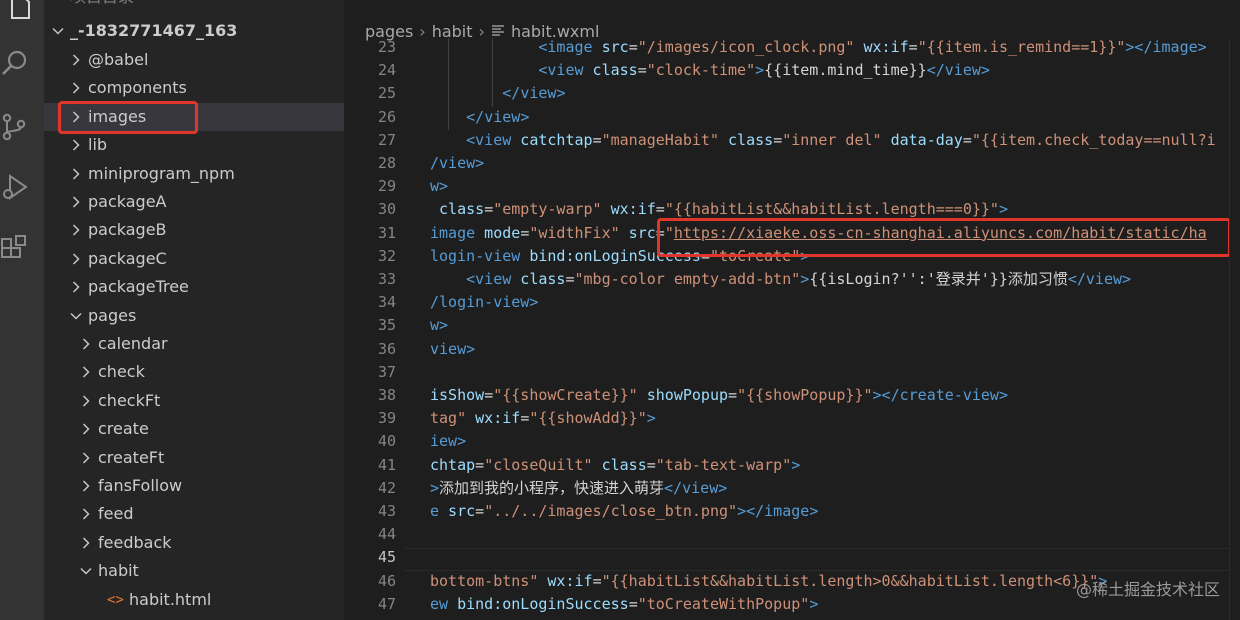 The width and height of the screenshot is (1240, 620). Describe the element at coordinates (15, 187) in the screenshot. I see `run-debug-icon` at that location.